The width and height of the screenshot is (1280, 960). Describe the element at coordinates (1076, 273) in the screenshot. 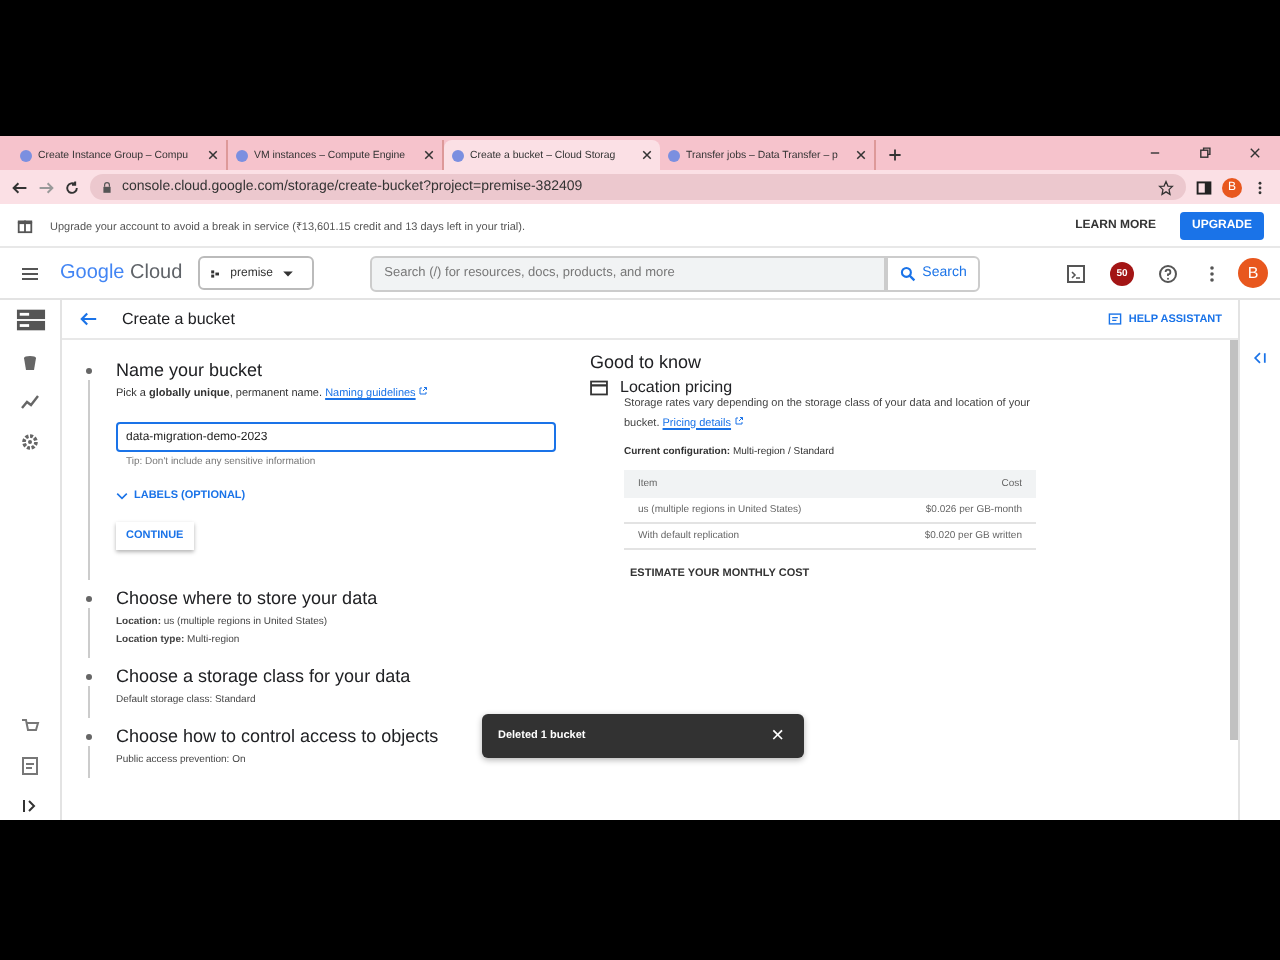

I see `terminal-icon` at that location.